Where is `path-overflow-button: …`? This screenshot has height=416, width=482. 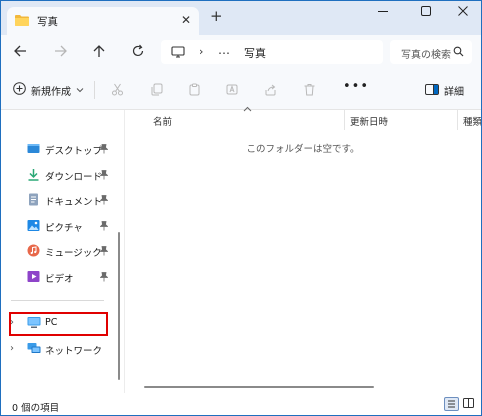
path-overflow-button: … is located at coordinates (224, 50).